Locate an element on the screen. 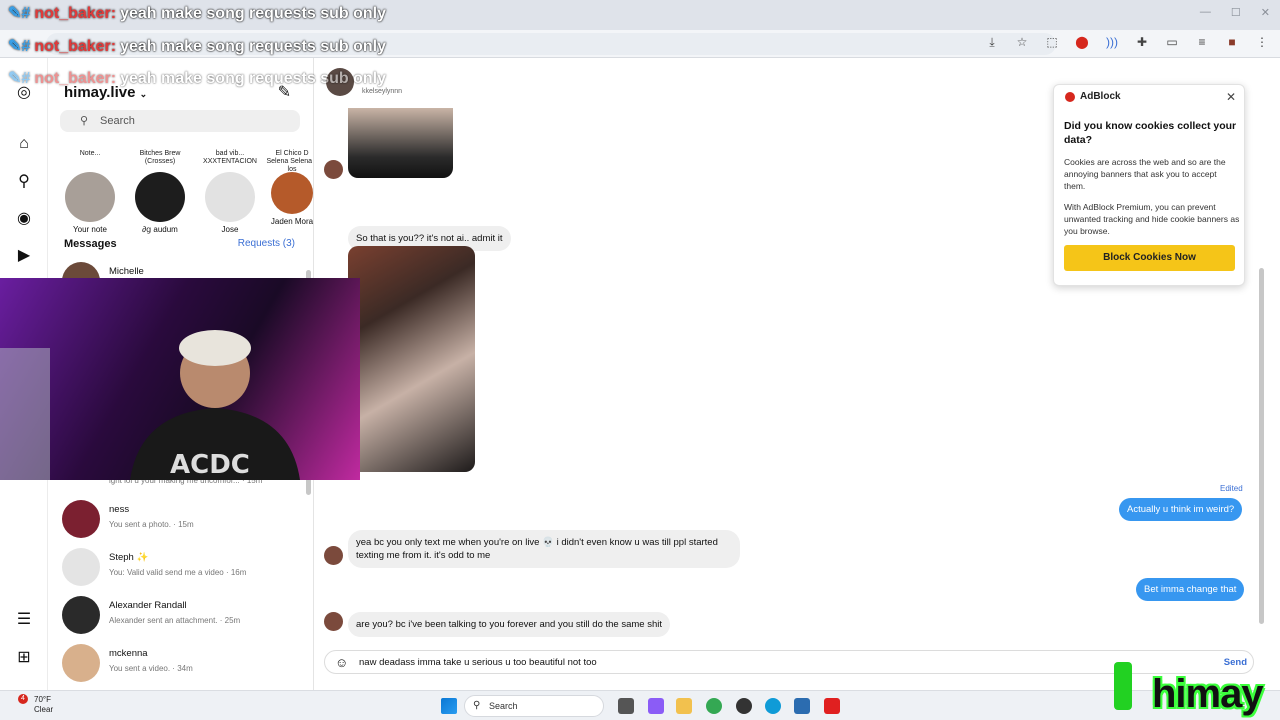  install-icon: ⤓ is located at coordinates (992, 42).